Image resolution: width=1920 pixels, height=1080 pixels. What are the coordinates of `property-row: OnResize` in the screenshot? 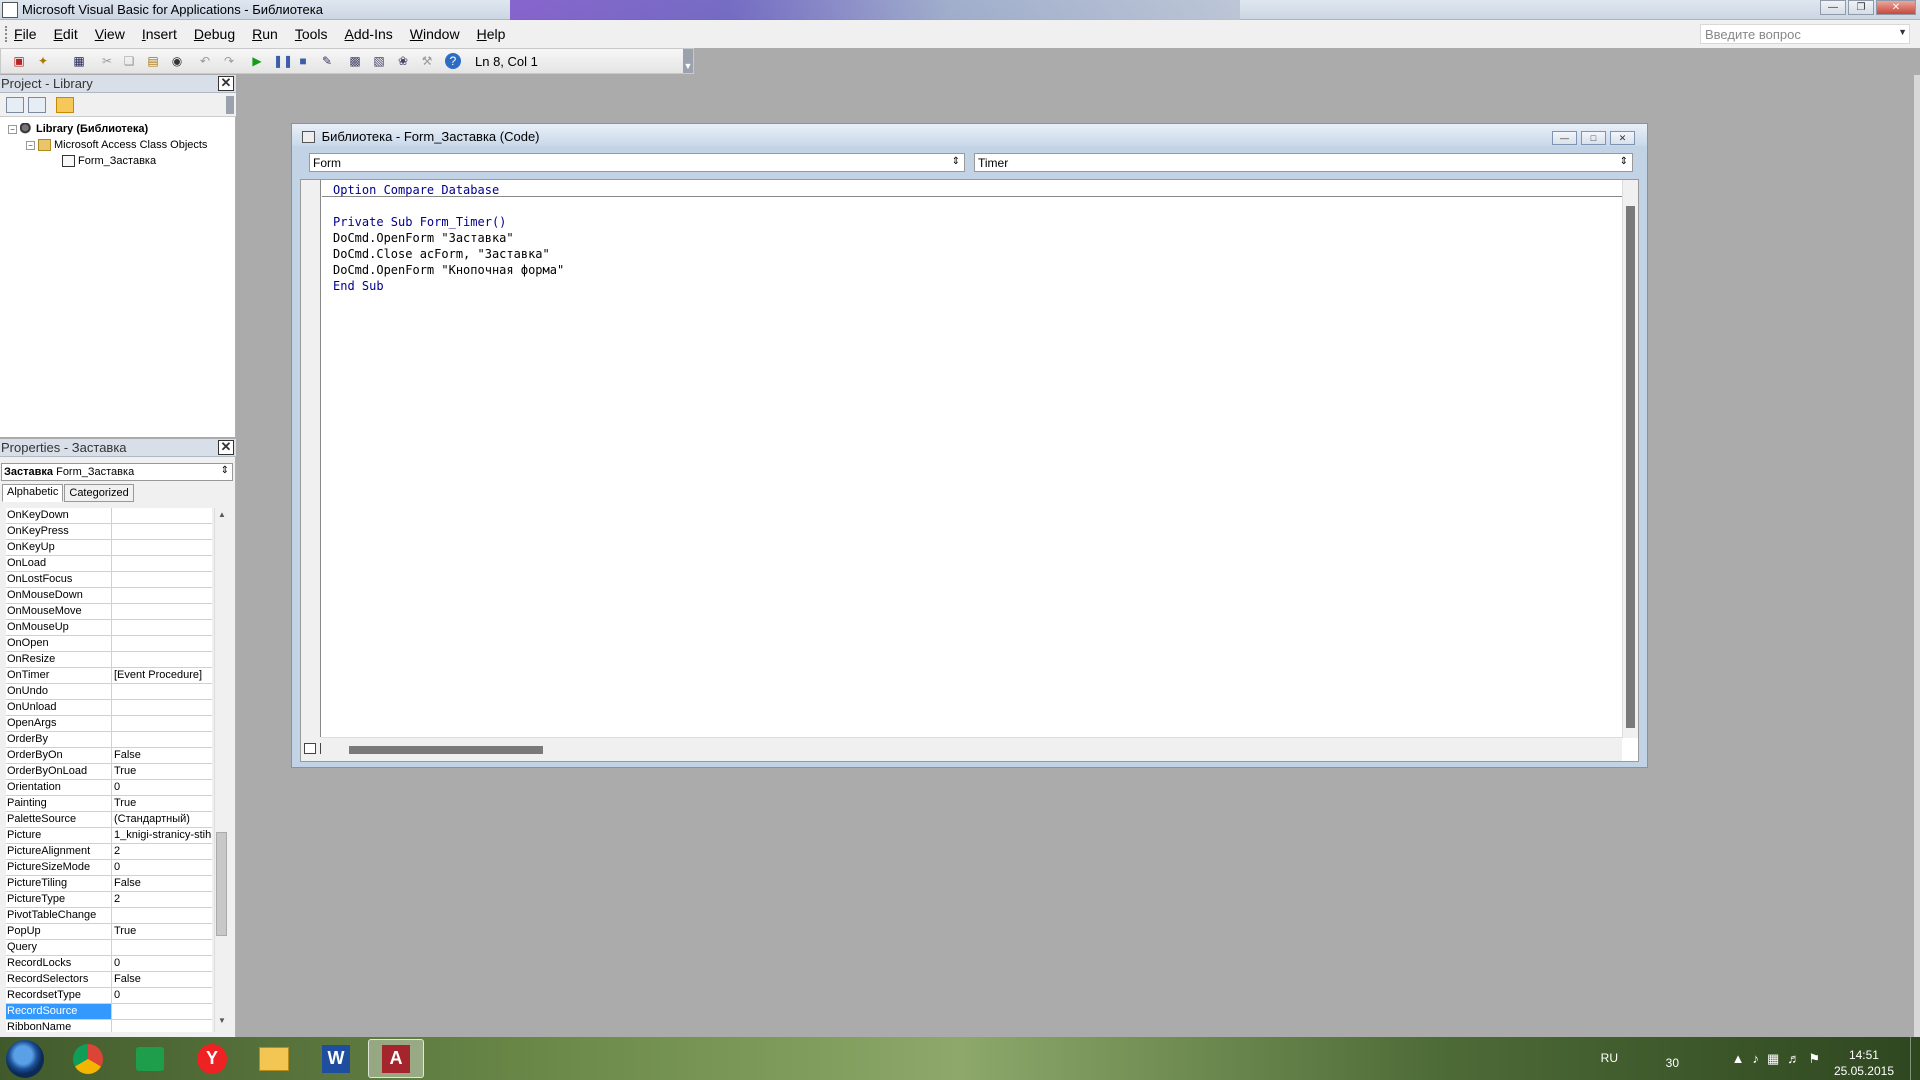 It's located at (109, 660).